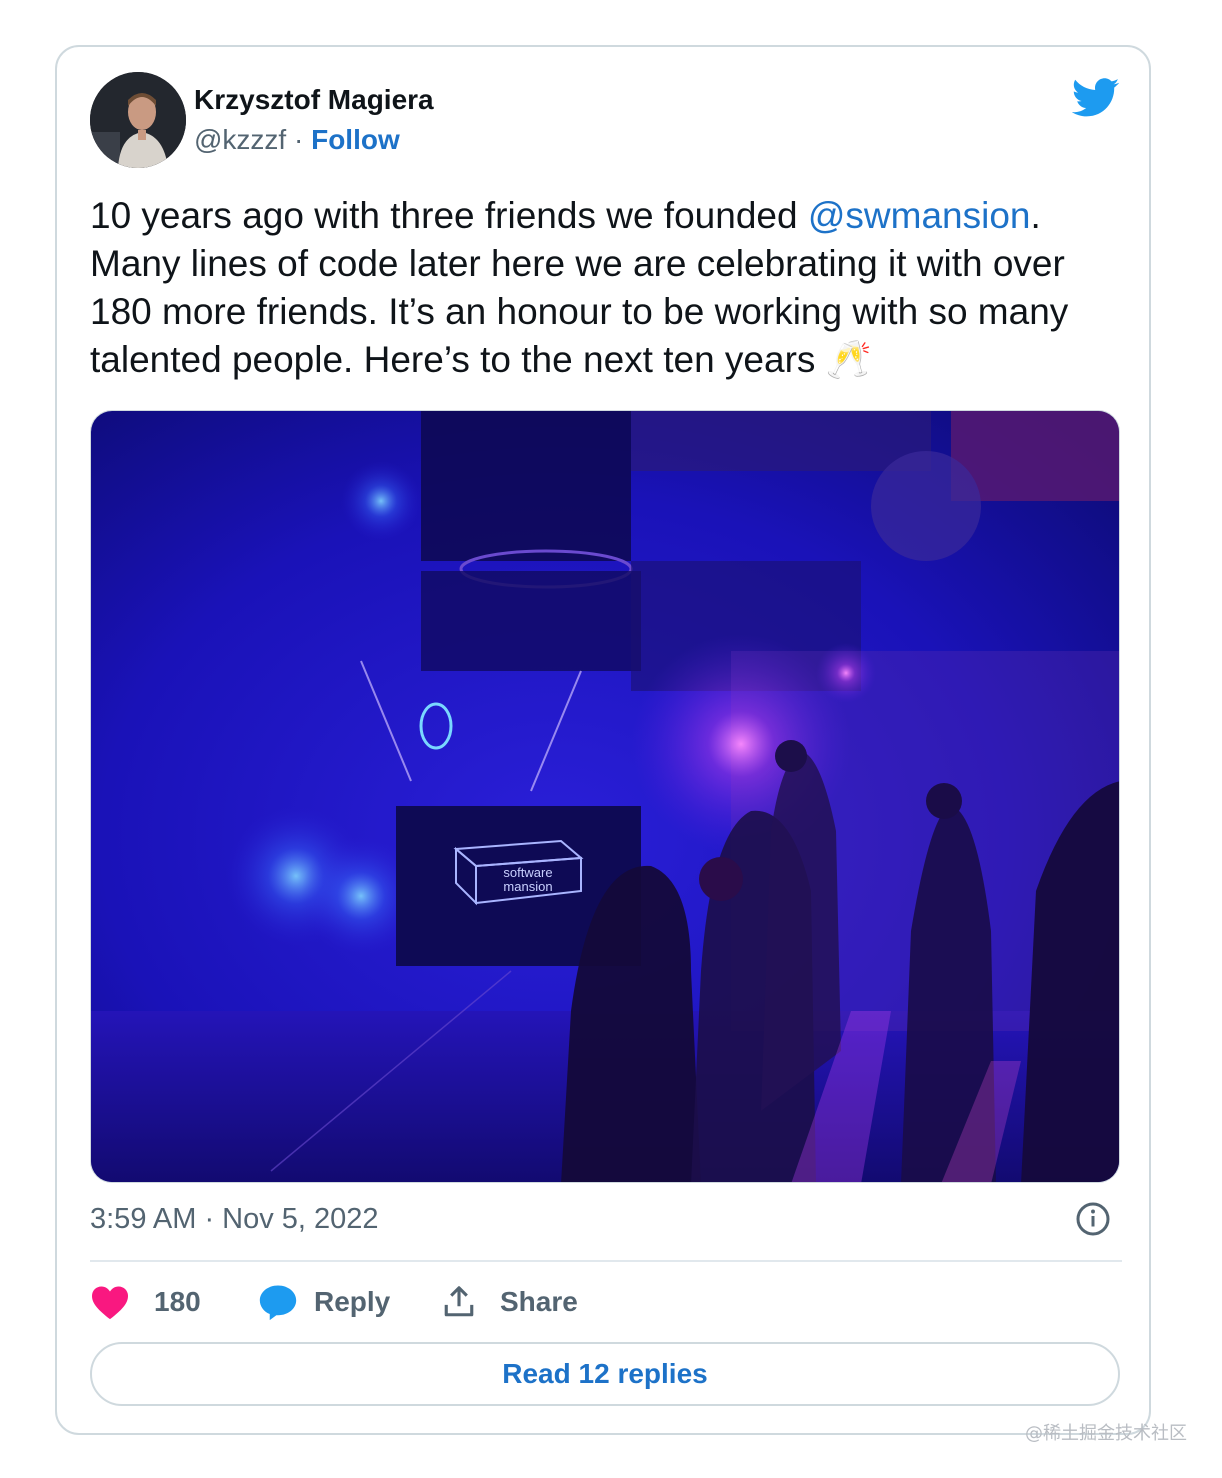  What do you see at coordinates (110, 1303) in the screenshot?
I see `heart-icon` at bounding box center [110, 1303].